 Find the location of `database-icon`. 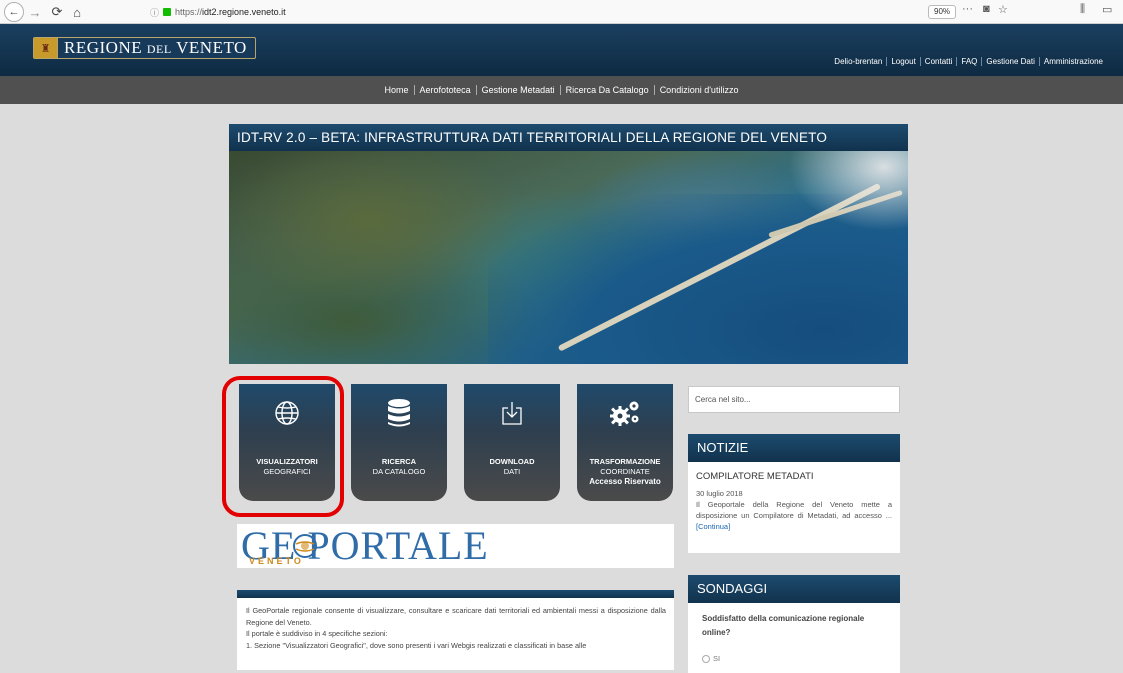

database-icon is located at coordinates (399, 413).